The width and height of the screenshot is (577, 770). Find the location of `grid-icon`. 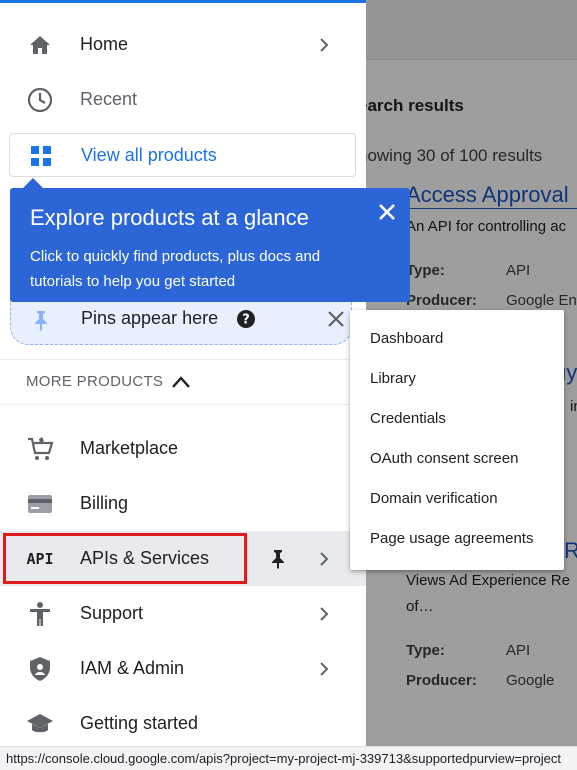

grid-icon is located at coordinates (41, 156).